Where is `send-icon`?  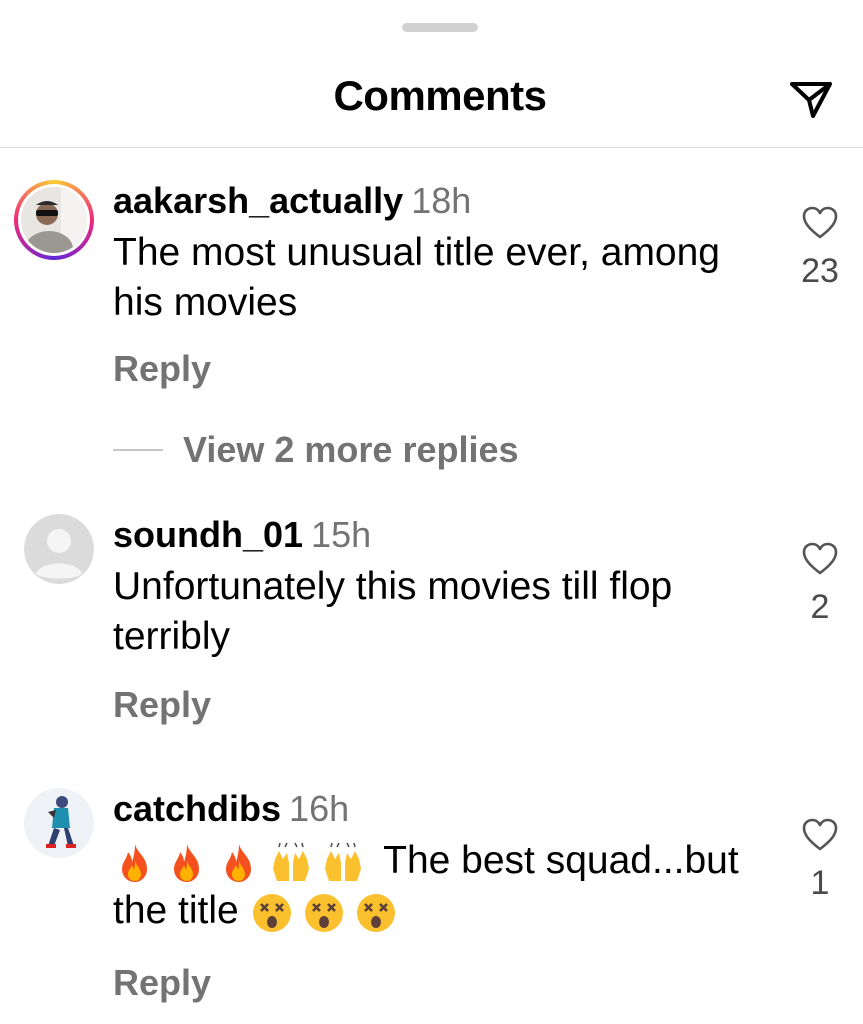 send-icon is located at coordinates (811, 99).